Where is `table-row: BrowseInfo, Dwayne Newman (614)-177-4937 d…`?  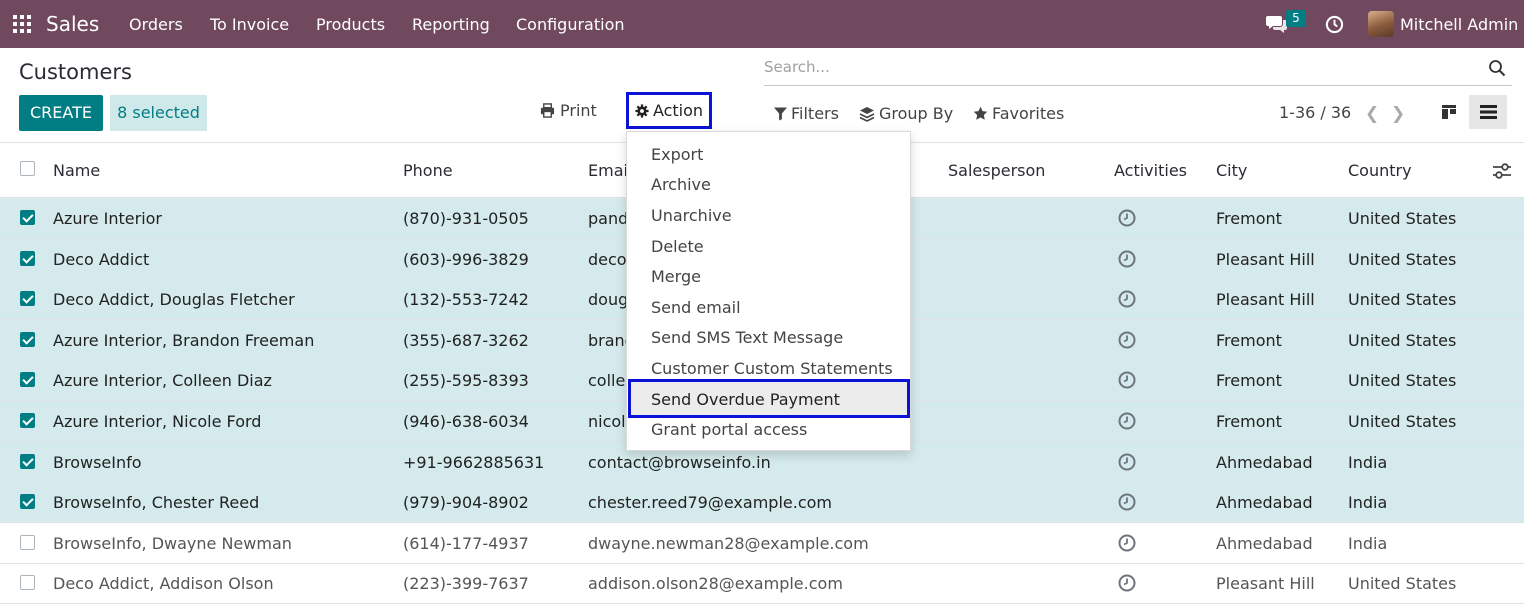
table-row: BrowseInfo, Dwayne Newman (614)-177-4937 d… is located at coordinates (762, 543).